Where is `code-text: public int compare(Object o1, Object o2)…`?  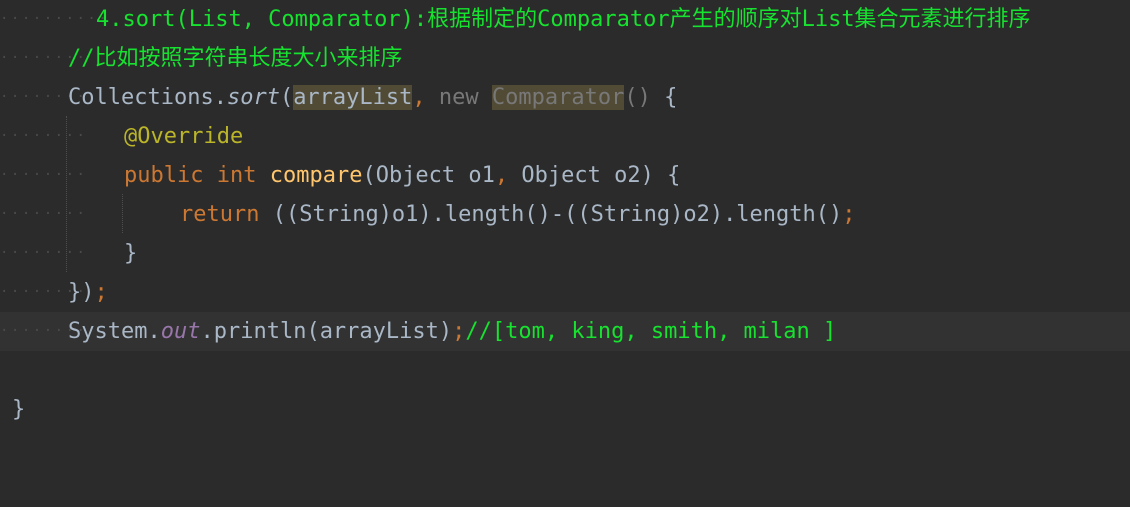
code-text: public int compare(Object o1, Object o2)… is located at coordinates (402, 175).